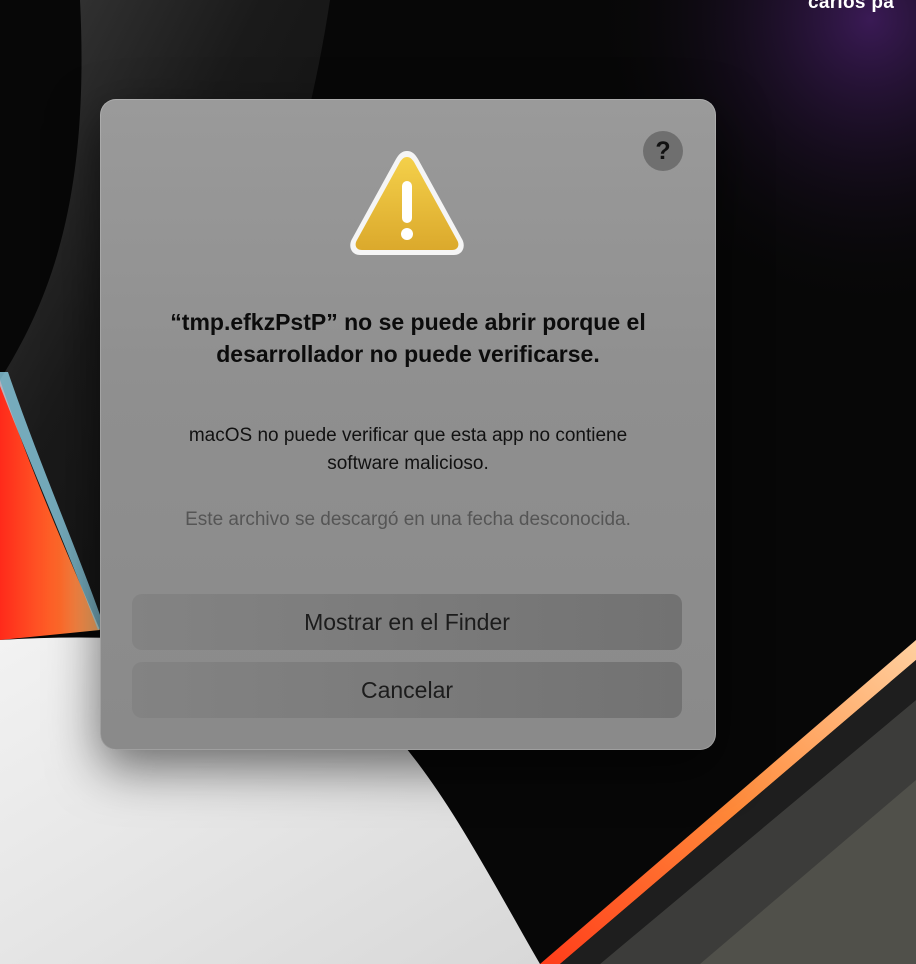 The height and width of the screenshot is (964, 916). I want to click on cancel-button: Cancelar, so click(407, 690).